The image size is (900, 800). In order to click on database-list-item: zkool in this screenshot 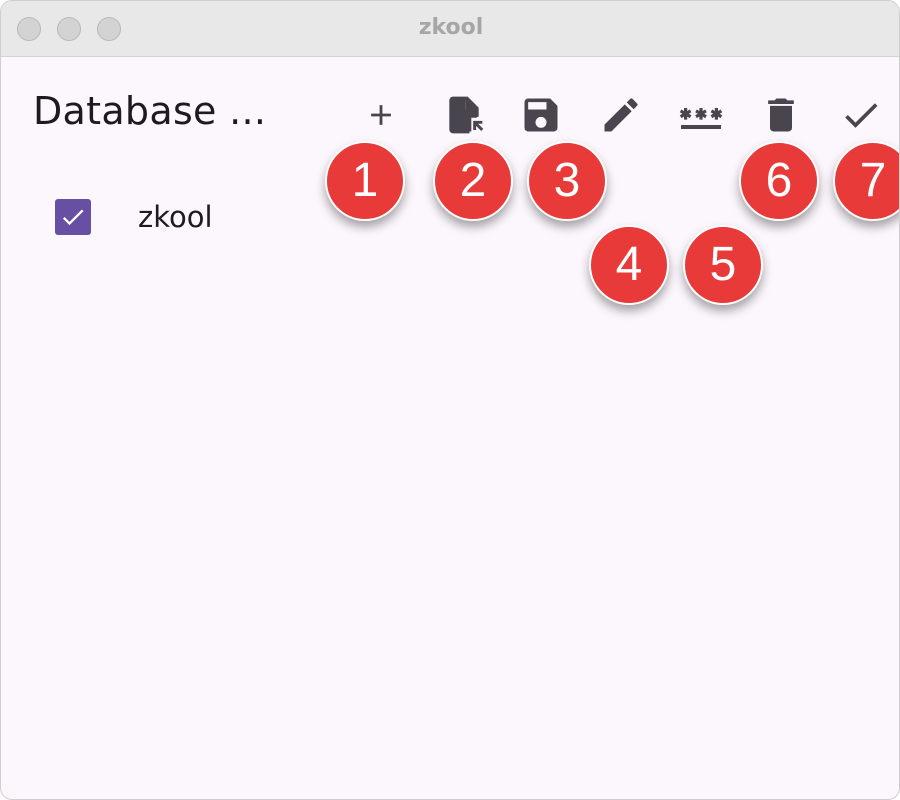, I will do `click(183, 217)`.